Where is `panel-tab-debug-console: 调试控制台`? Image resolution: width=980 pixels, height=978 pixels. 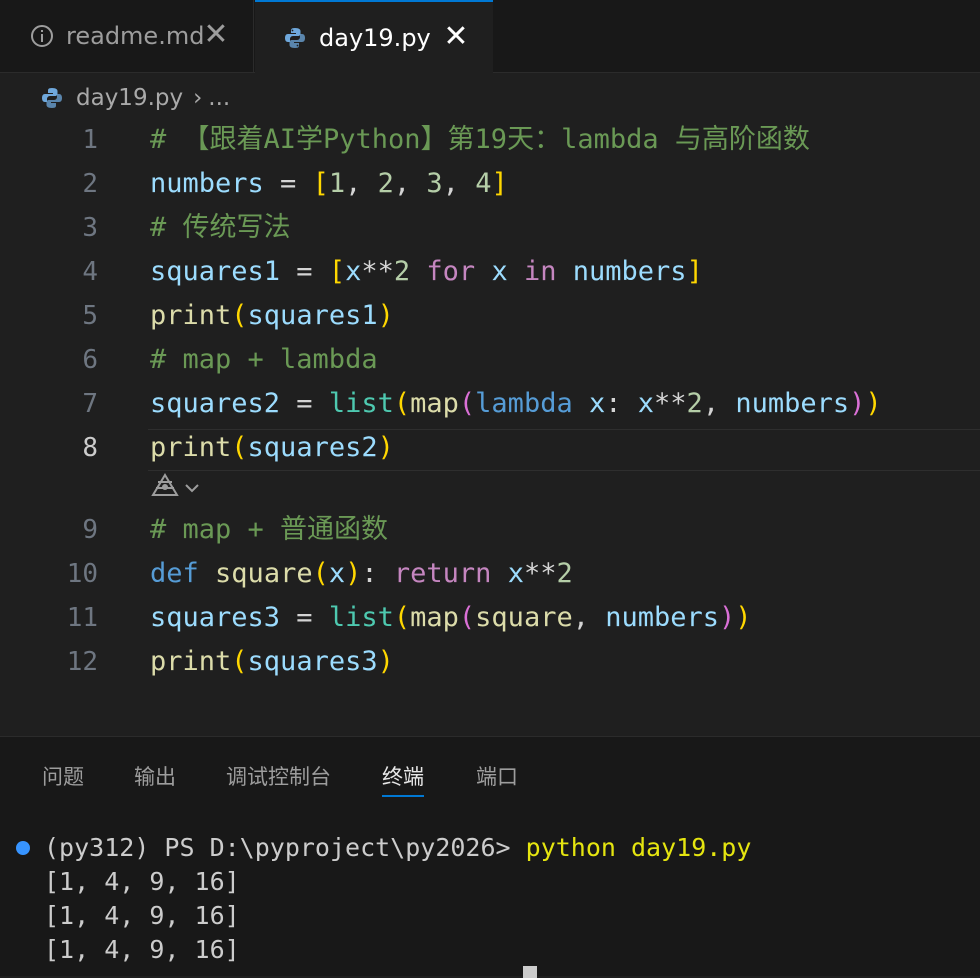 panel-tab-debug-console: 调试控制台 is located at coordinates (278, 777).